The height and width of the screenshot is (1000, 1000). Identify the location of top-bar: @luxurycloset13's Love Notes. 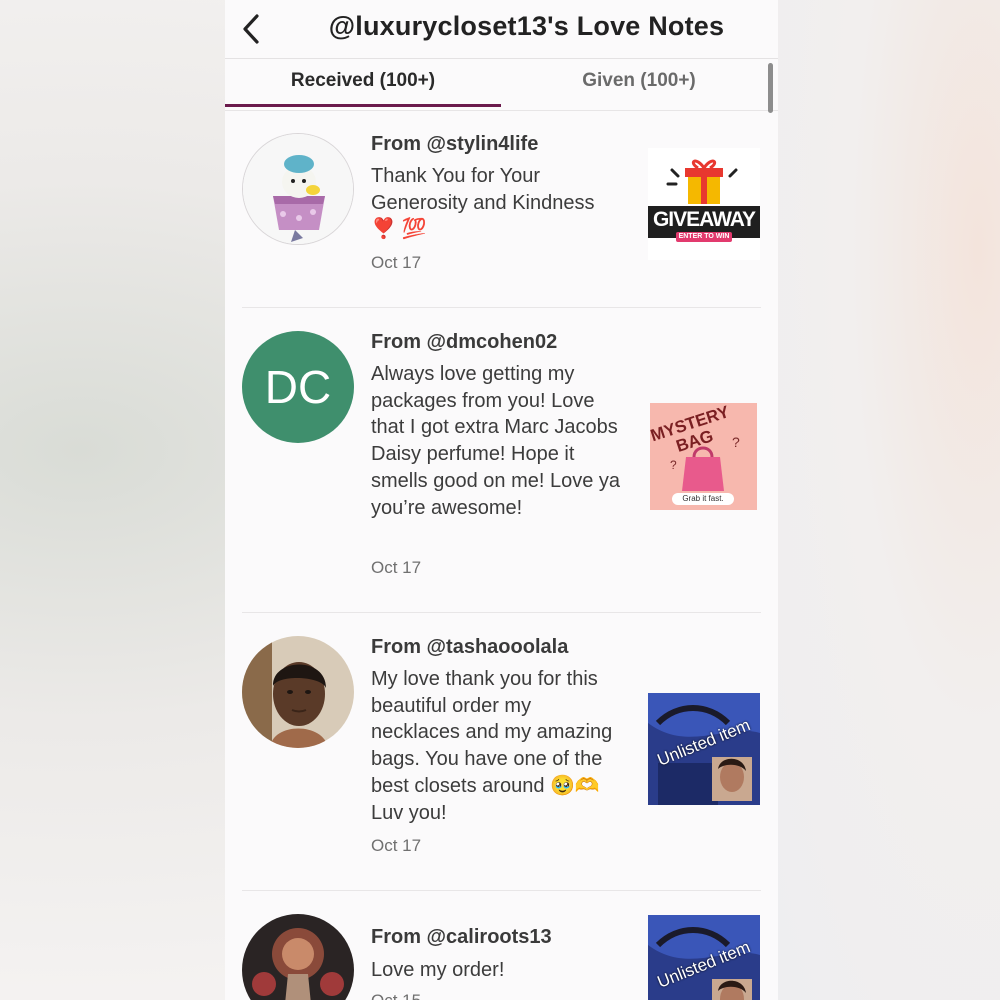
(501, 29).